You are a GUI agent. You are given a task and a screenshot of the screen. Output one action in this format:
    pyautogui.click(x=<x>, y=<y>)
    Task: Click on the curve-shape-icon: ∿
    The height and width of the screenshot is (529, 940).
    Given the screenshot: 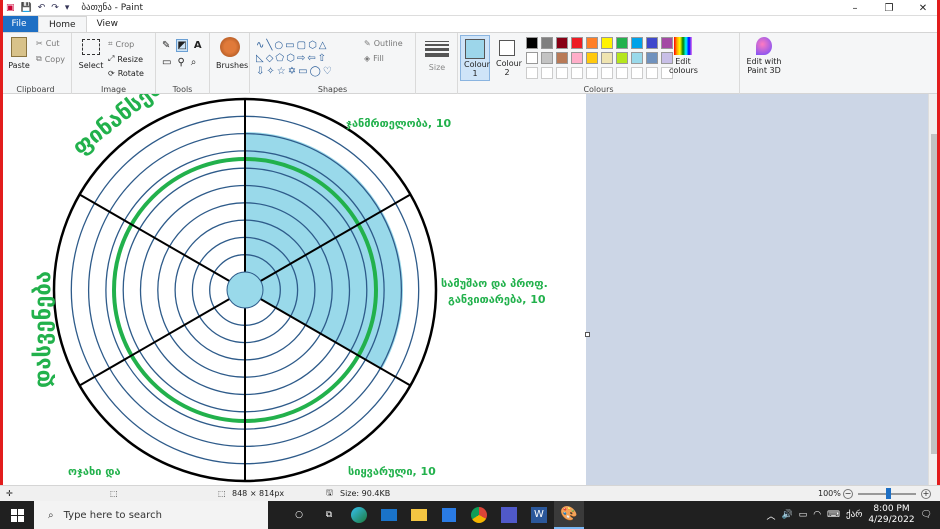 What is the action you would take?
    pyautogui.click(x=261, y=45)
    